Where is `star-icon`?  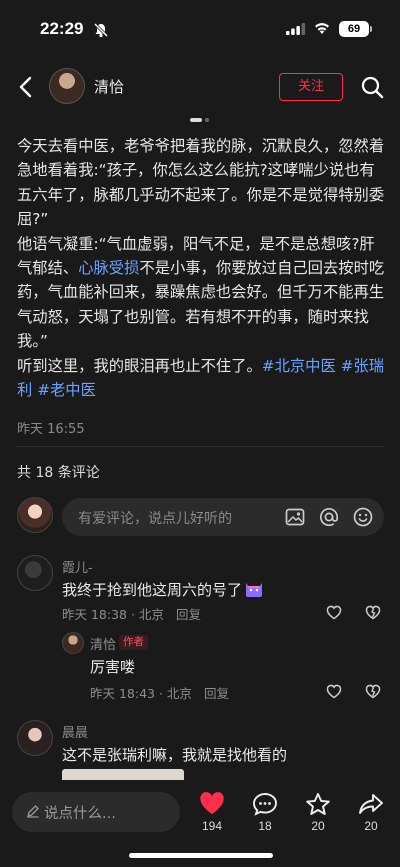 star-icon is located at coordinates (318, 804).